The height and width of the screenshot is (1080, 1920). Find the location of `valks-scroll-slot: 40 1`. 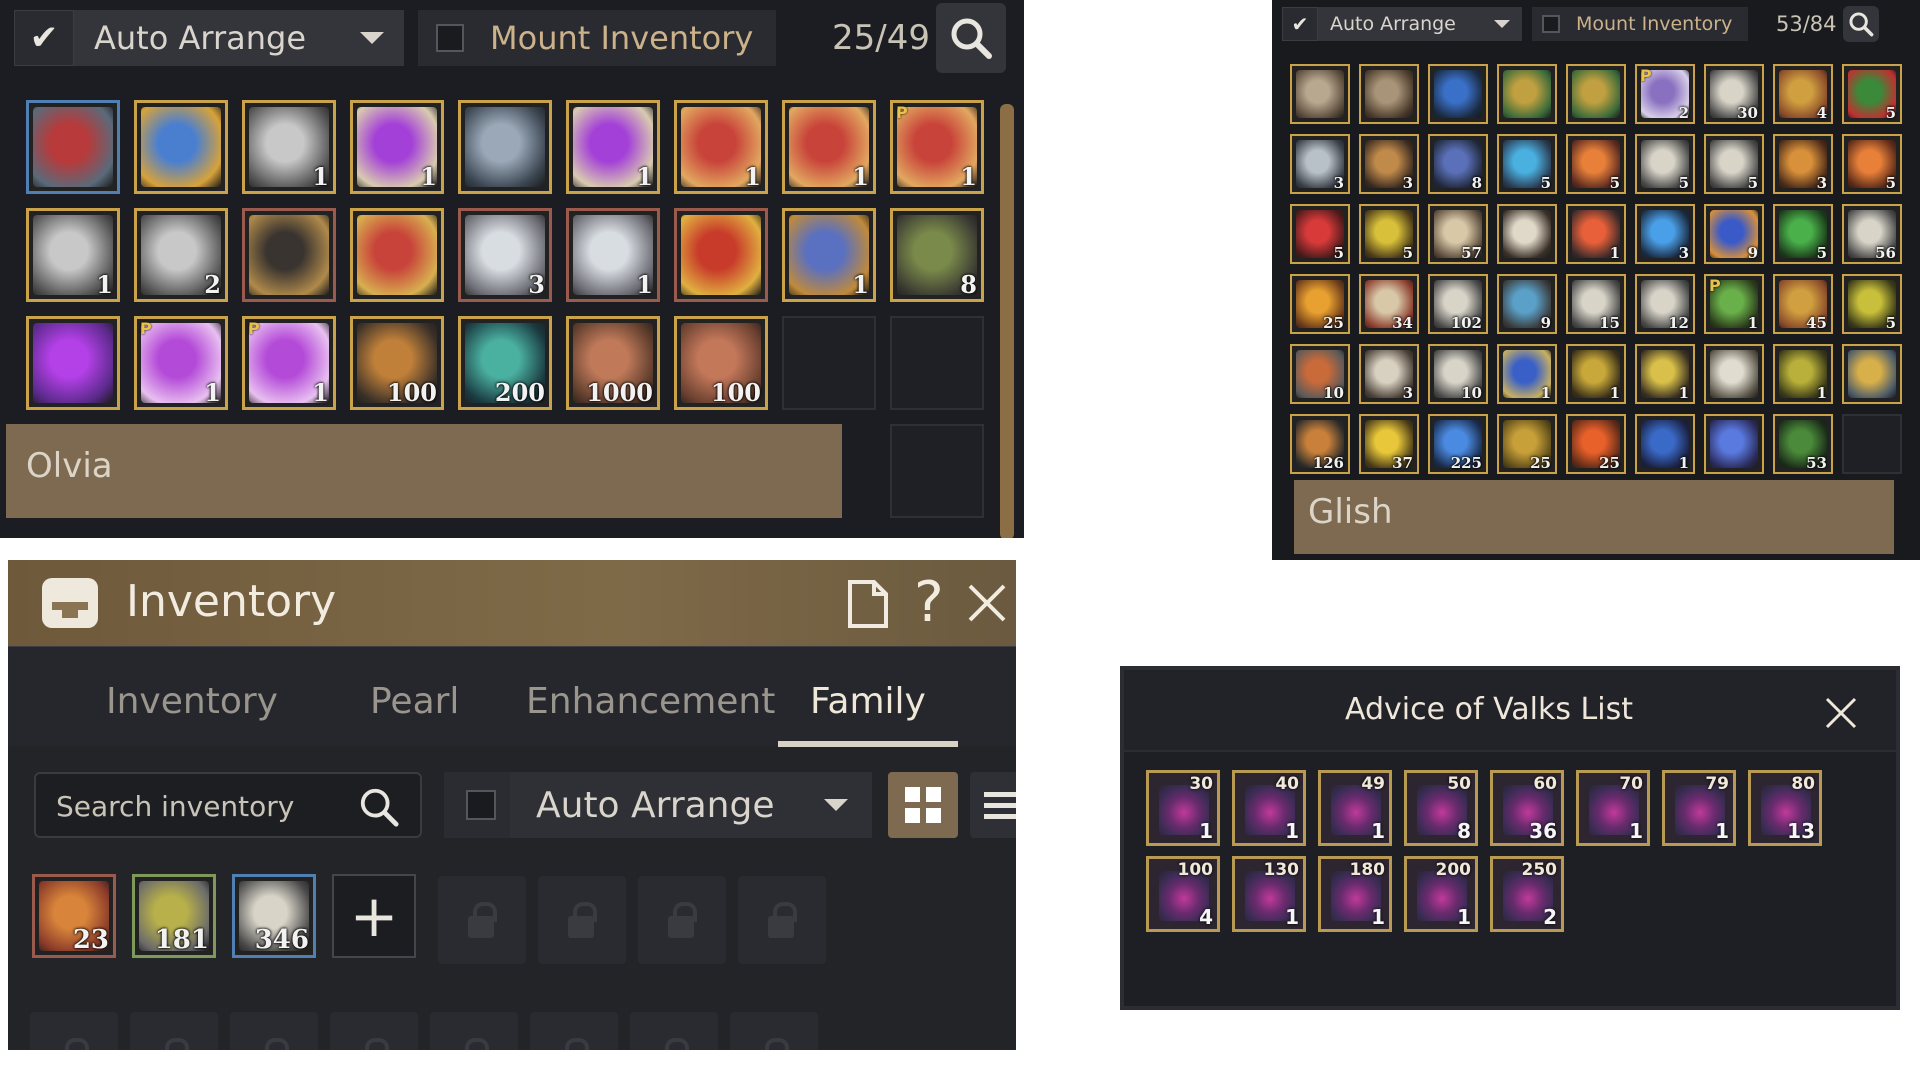

valks-scroll-slot: 40 1 is located at coordinates (1269, 808).